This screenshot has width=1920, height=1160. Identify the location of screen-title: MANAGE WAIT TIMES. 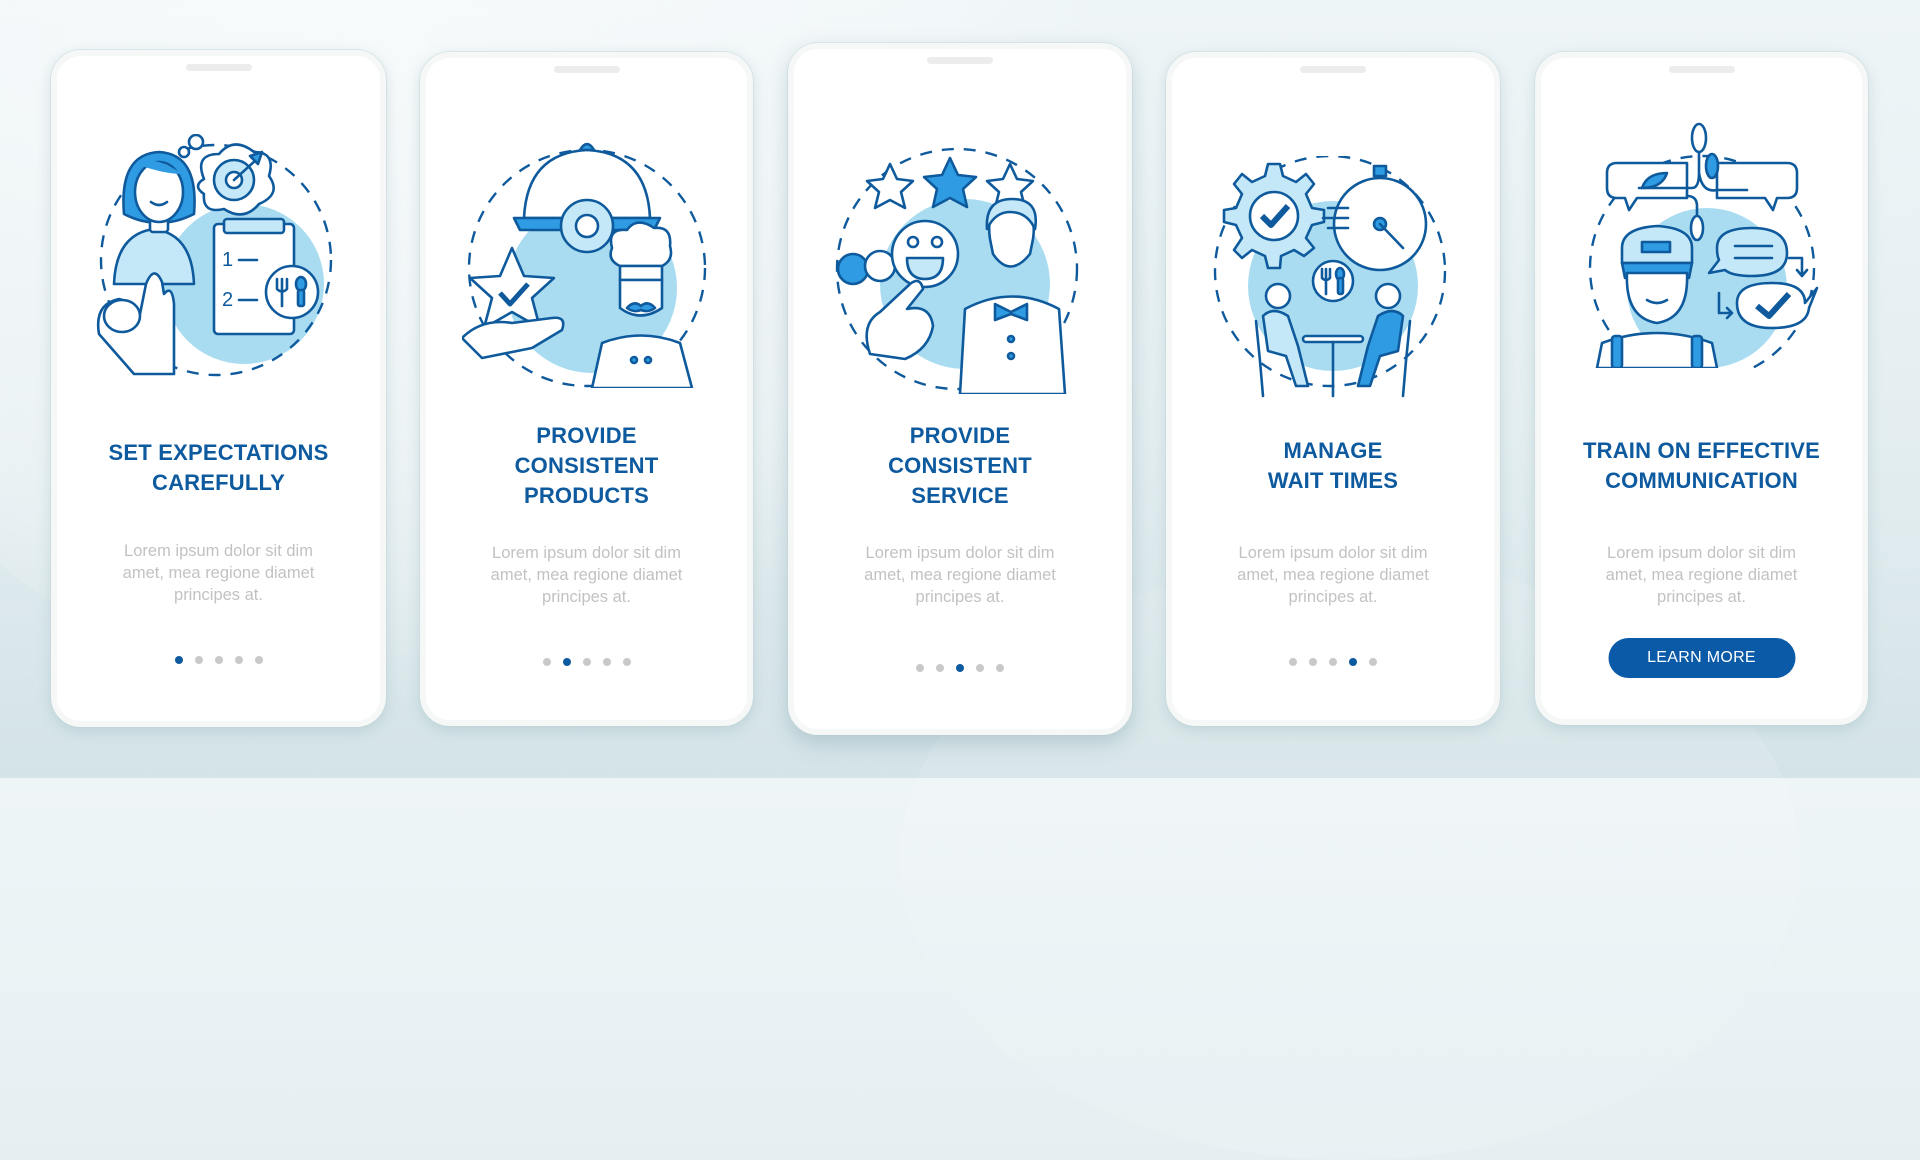
(1333, 465).